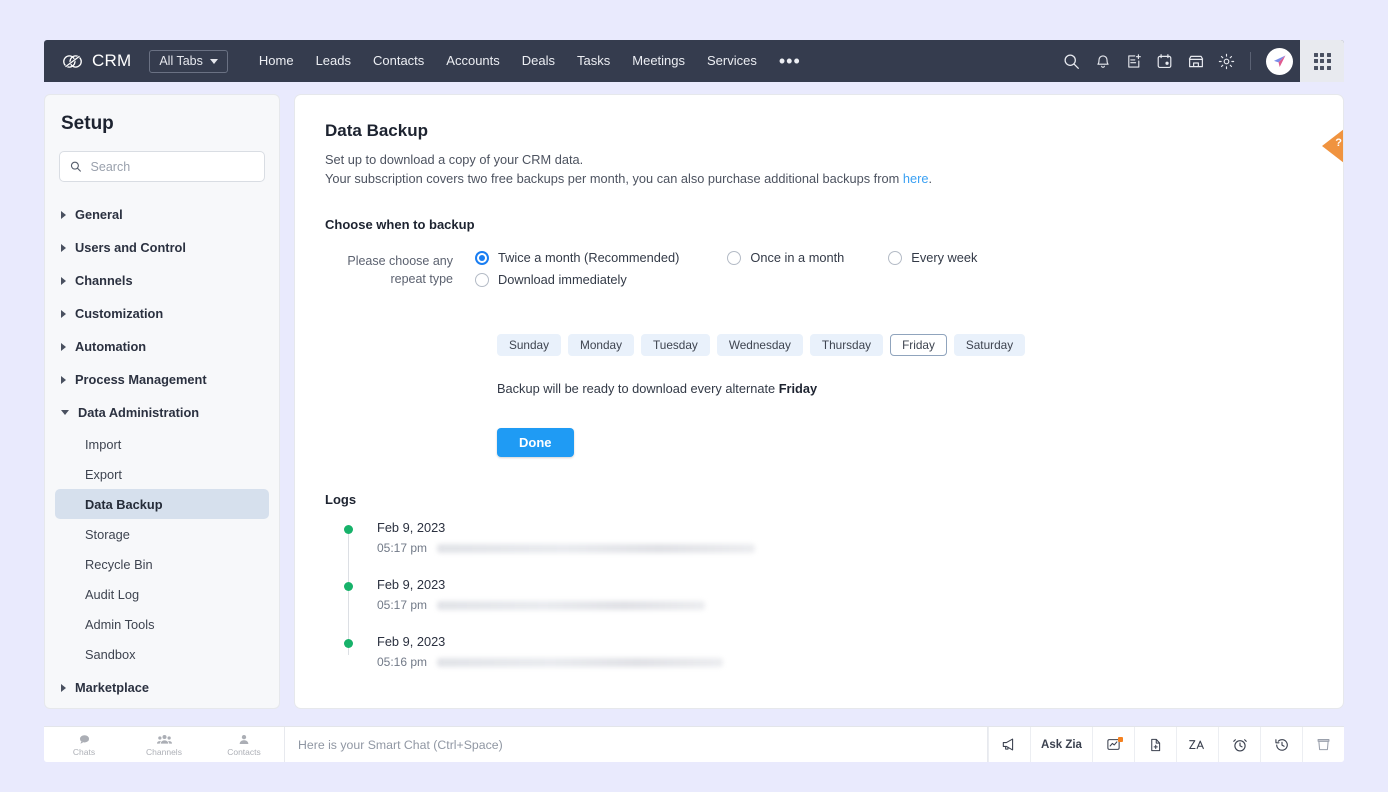  I want to click on day-chip-sunday: Sunday, so click(529, 345).